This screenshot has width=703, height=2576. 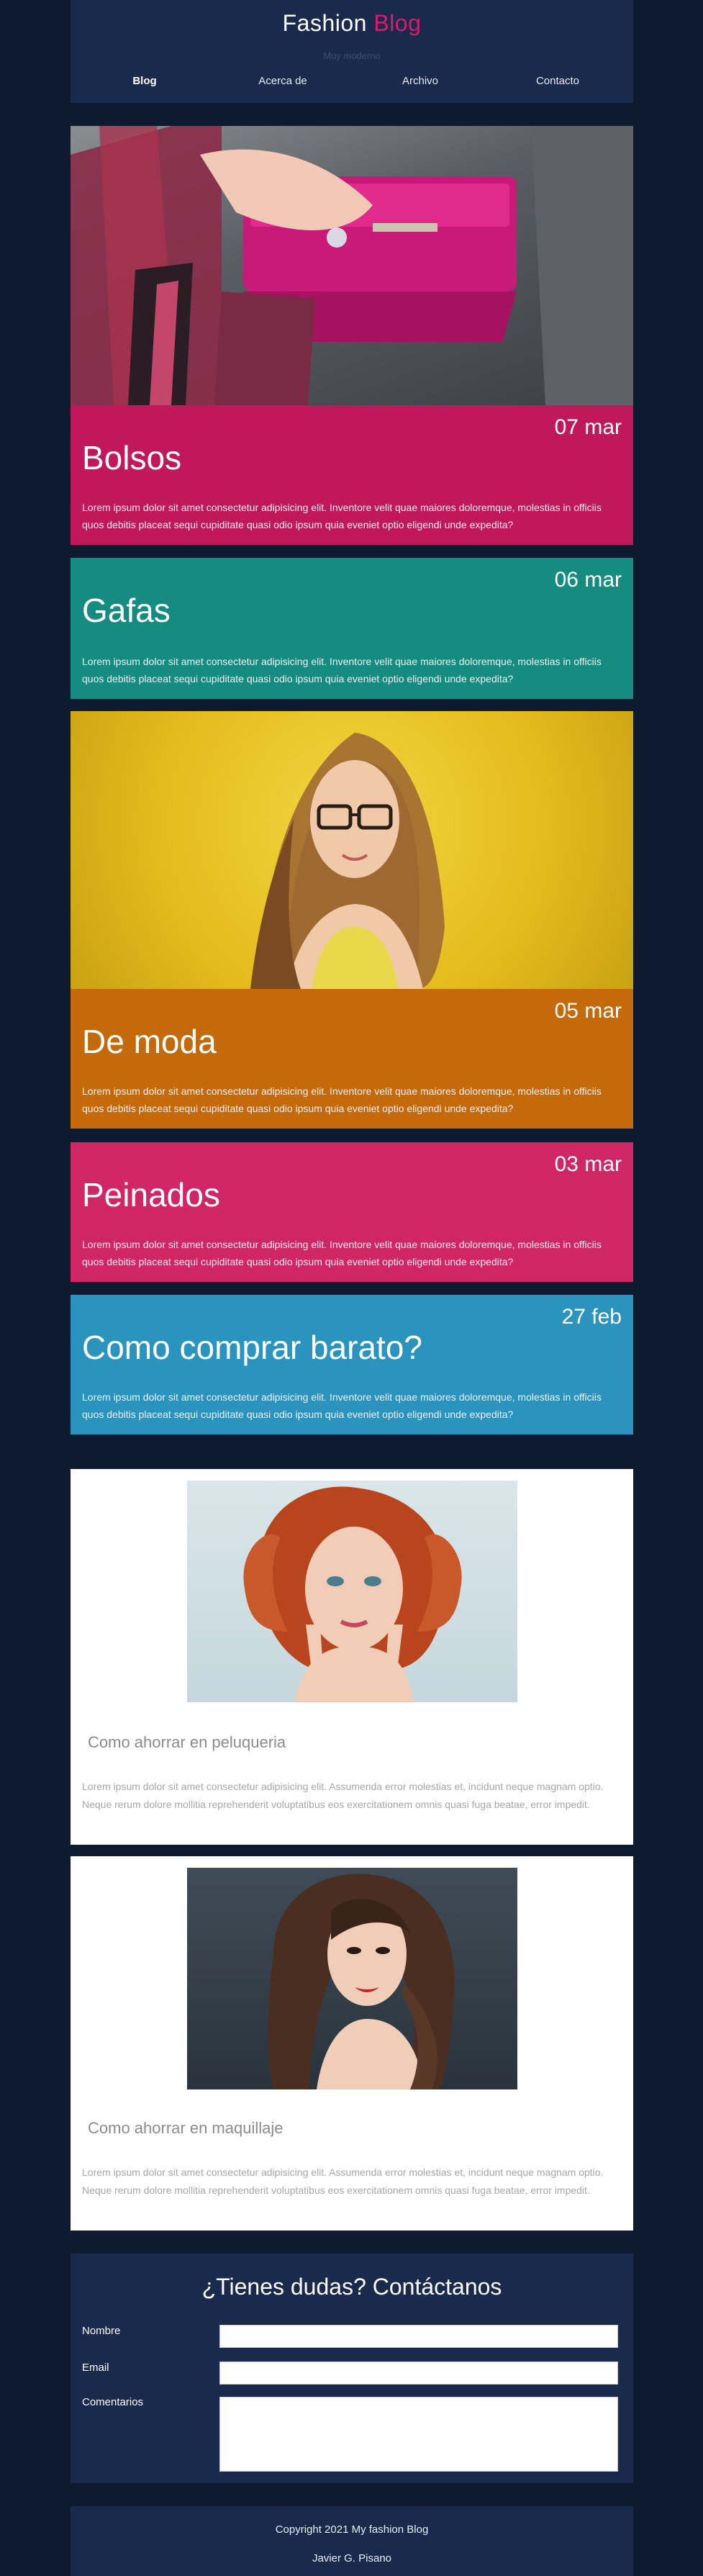 I want to click on post-date: 07 mar, so click(x=588, y=427).